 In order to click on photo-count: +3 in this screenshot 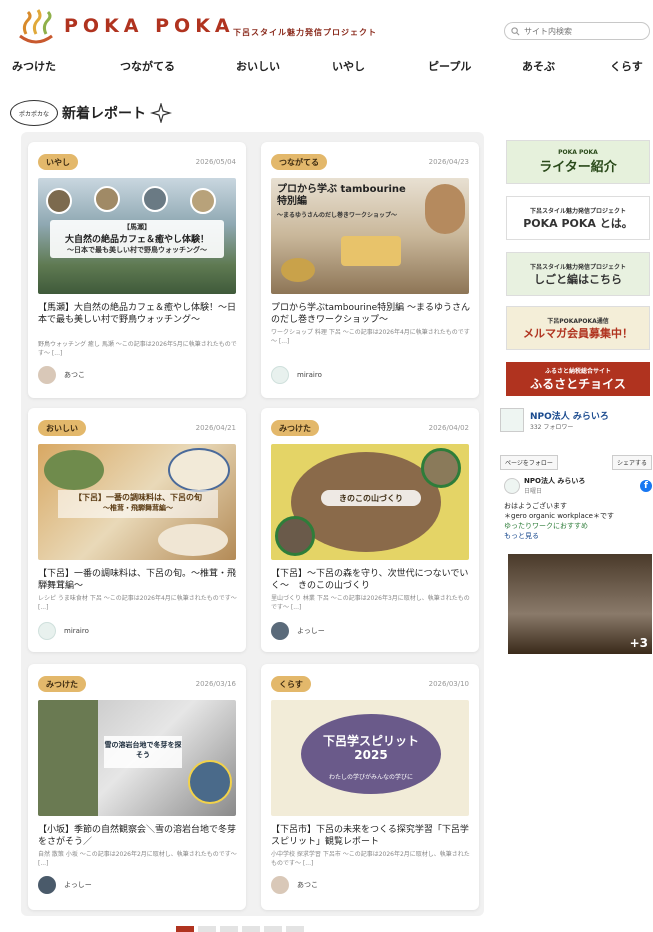, I will do `click(638, 643)`.